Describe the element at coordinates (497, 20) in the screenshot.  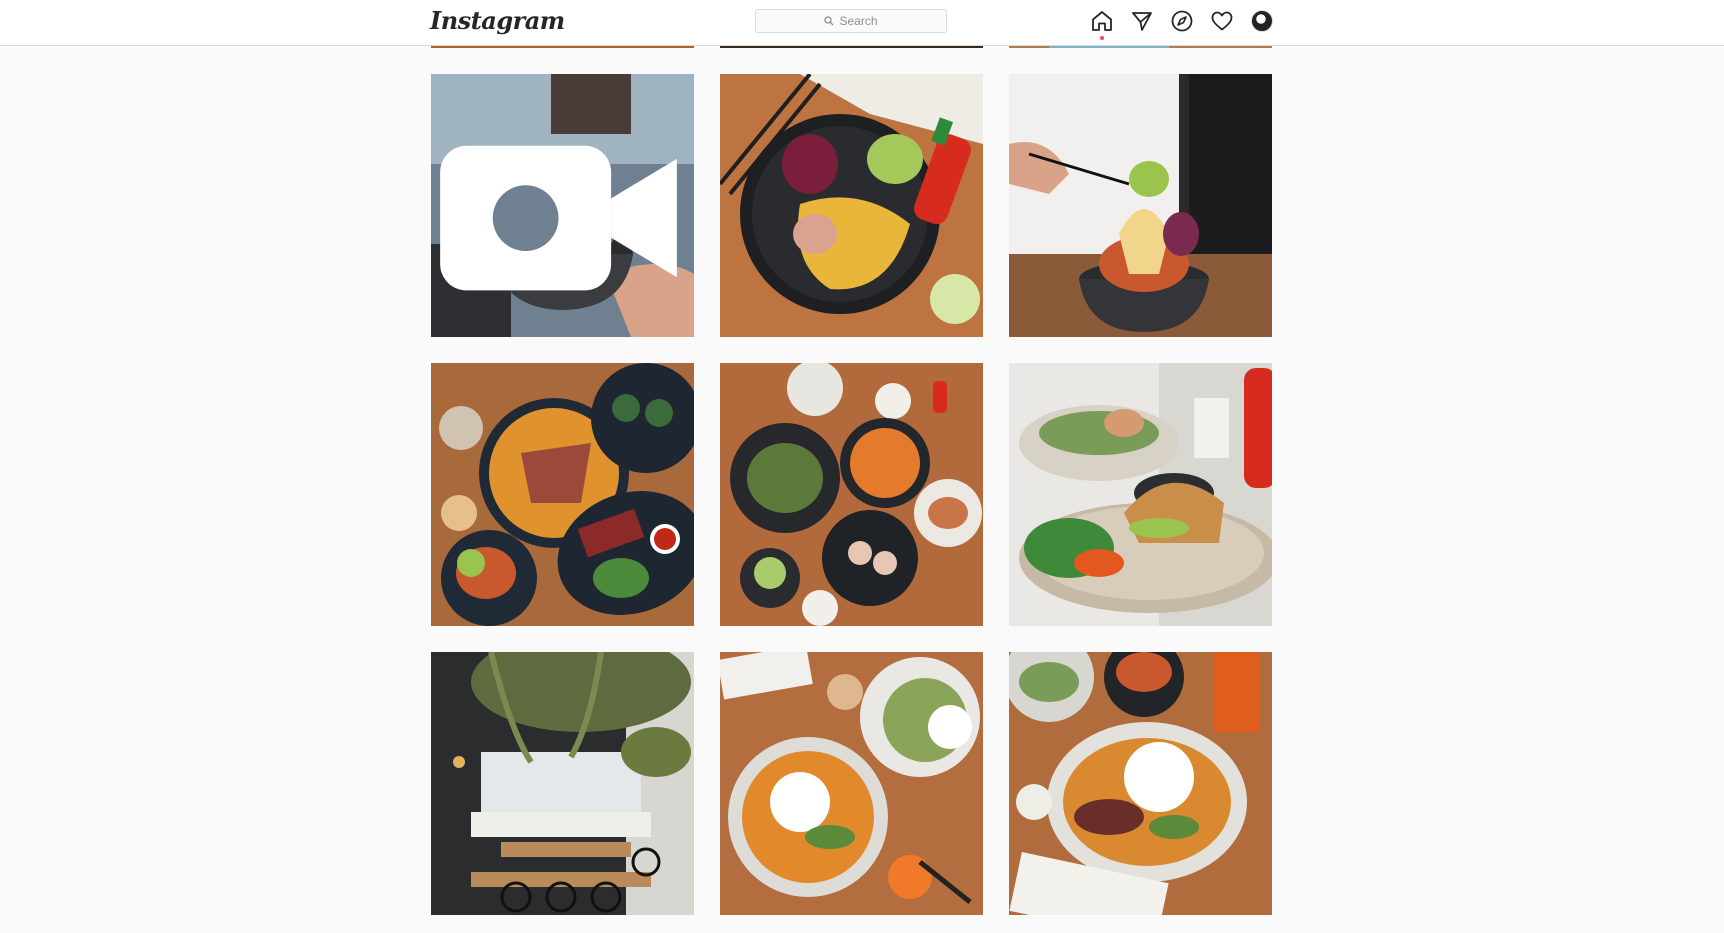
I see `instagram-logo: Instagram` at that location.